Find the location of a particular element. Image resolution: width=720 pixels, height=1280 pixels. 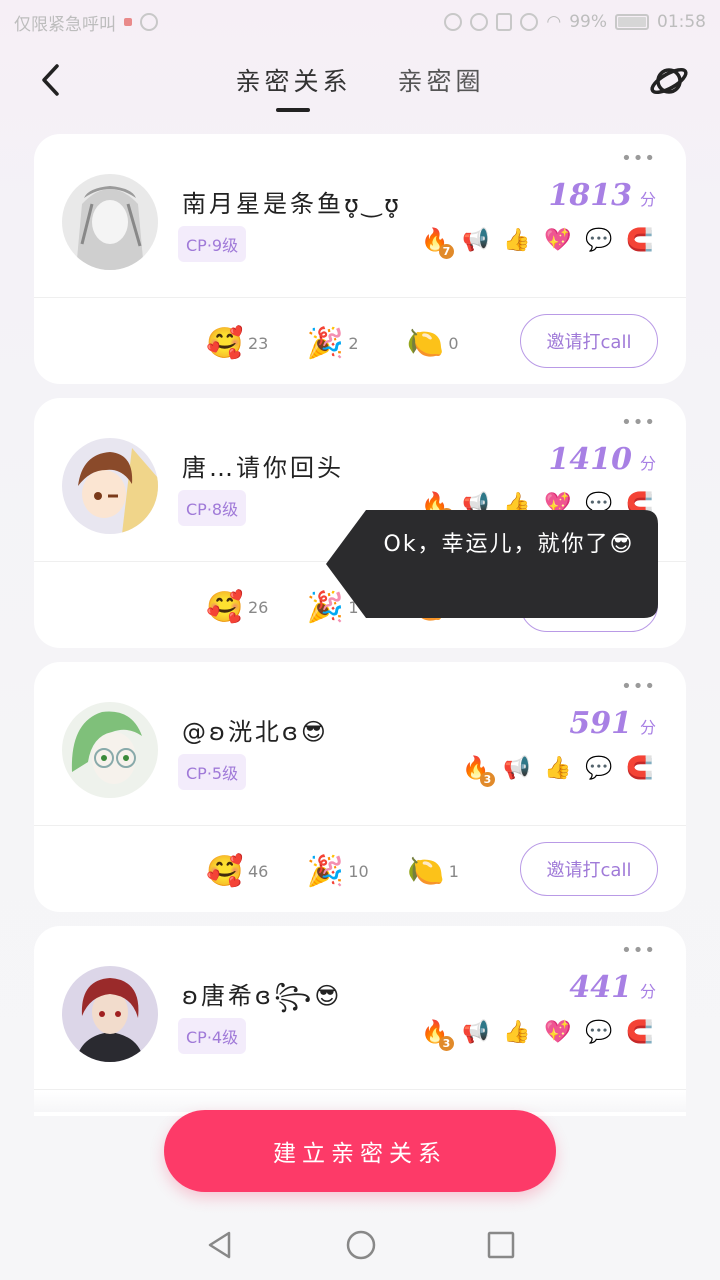

cp-level-badge: CP·4级 is located at coordinates (212, 1036).